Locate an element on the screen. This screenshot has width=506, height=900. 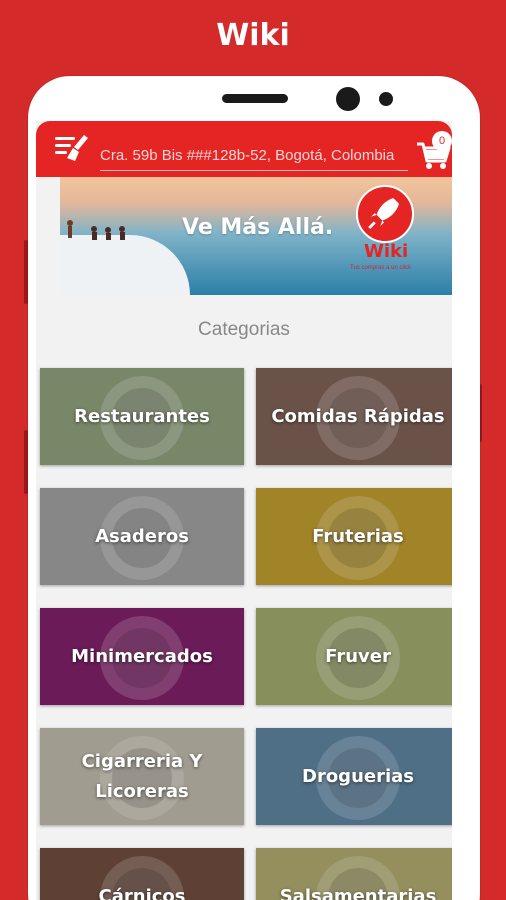
category-label: Comidas Rápidas is located at coordinates (358, 416).